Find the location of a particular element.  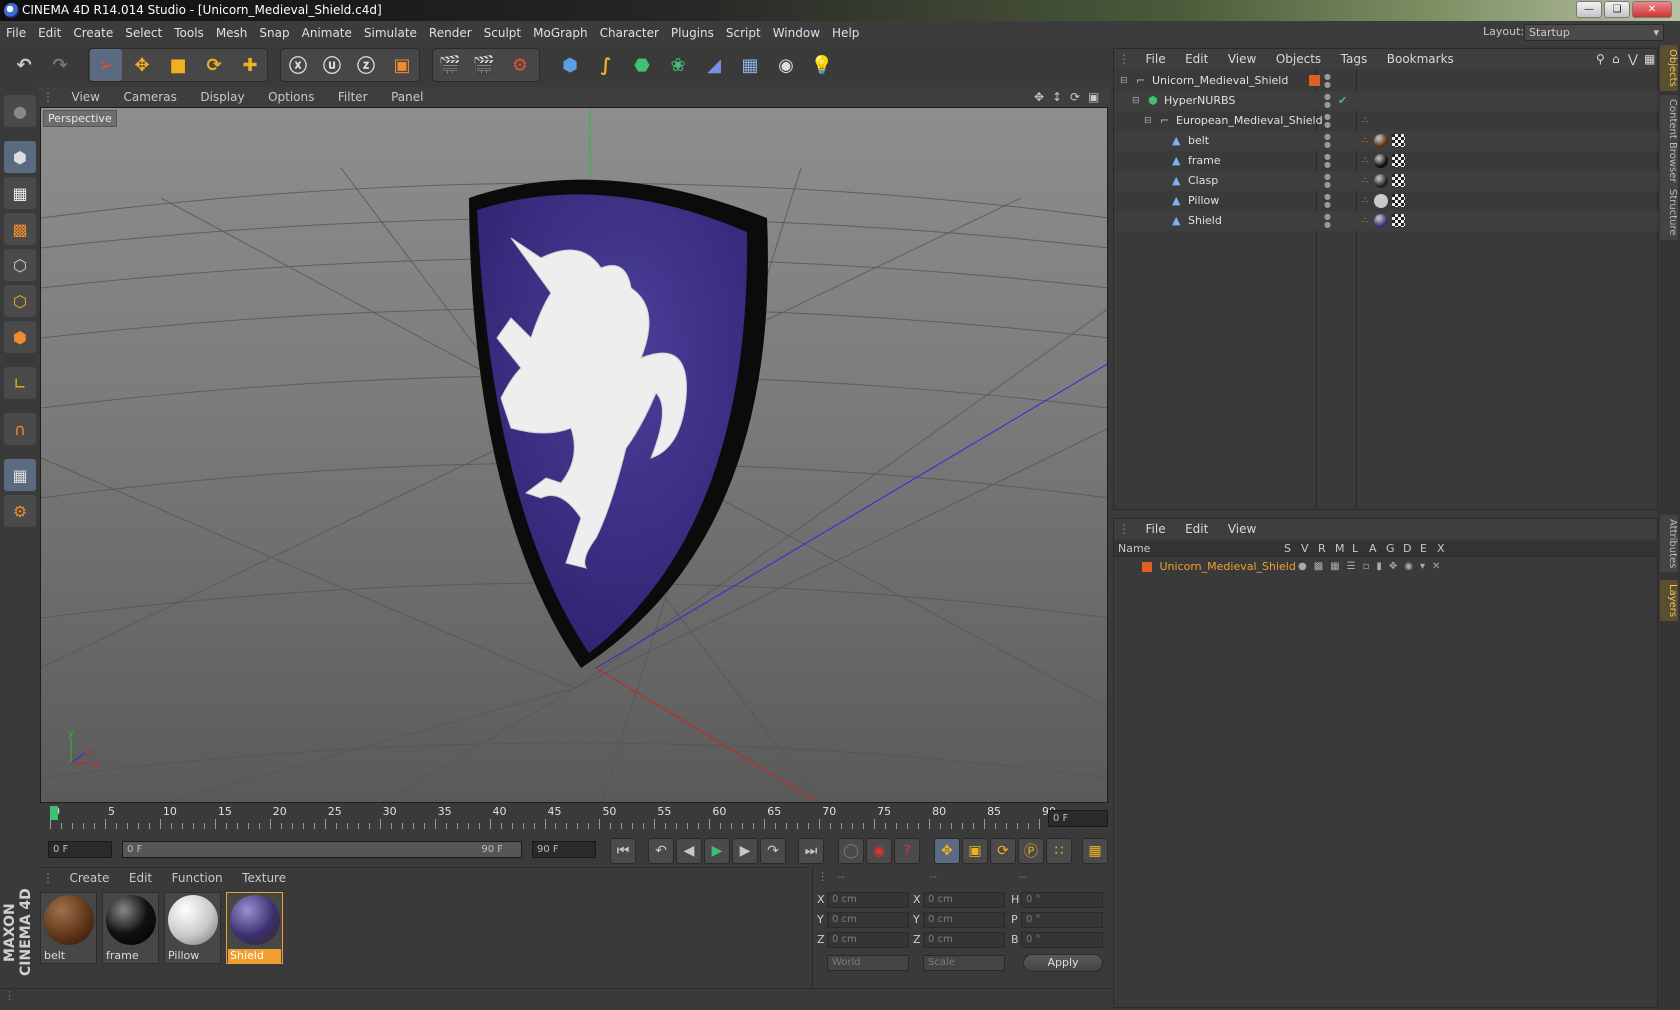

pos-x-field: 0 cm is located at coordinates (868, 900).